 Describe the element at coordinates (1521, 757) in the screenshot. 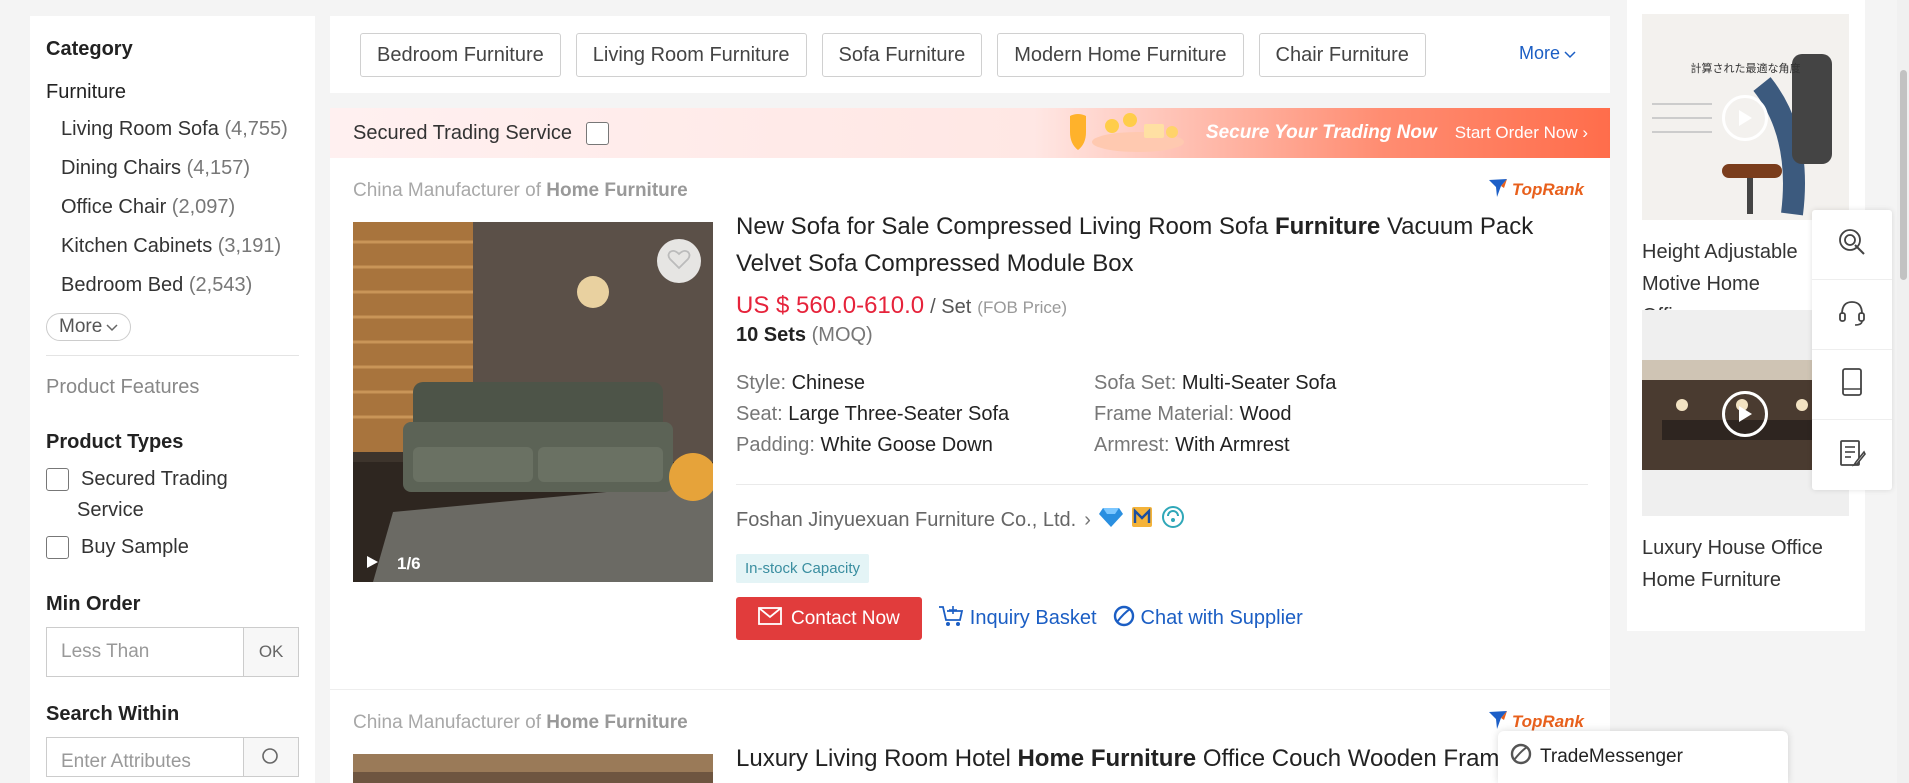

I see `messenger-icon` at that location.